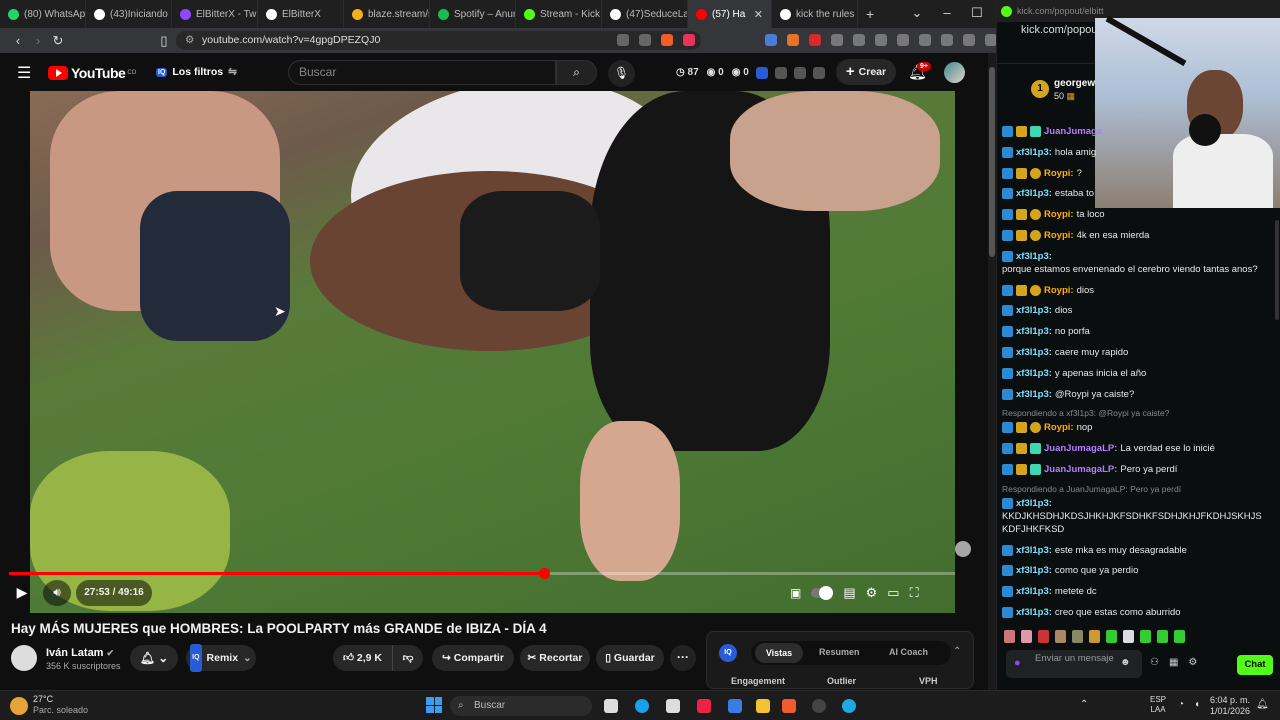 The width and height of the screenshot is (1280, 720). Describe the element at coordinates (1137, 448) in the screenshot. I see `chat-message: JuanJumagaLP: La verdad ese lo inicié` at that location.